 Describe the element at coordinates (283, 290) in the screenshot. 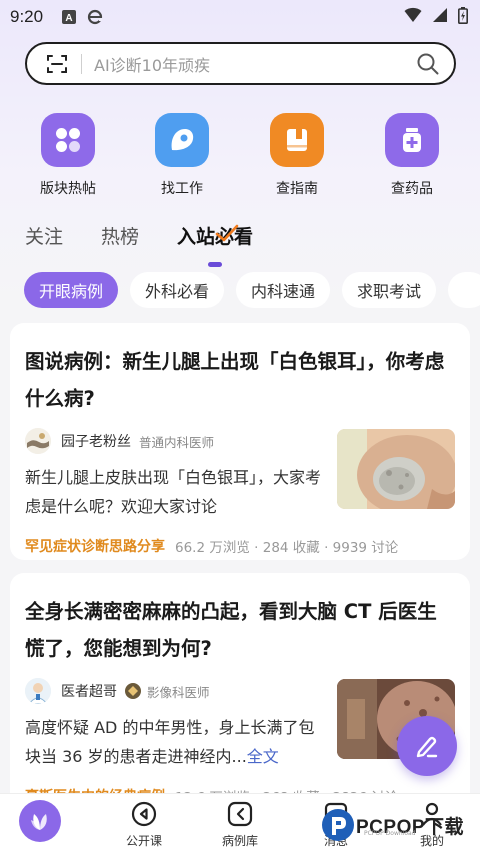

I see `chip-internal-medicine: 内科速通` at that location.